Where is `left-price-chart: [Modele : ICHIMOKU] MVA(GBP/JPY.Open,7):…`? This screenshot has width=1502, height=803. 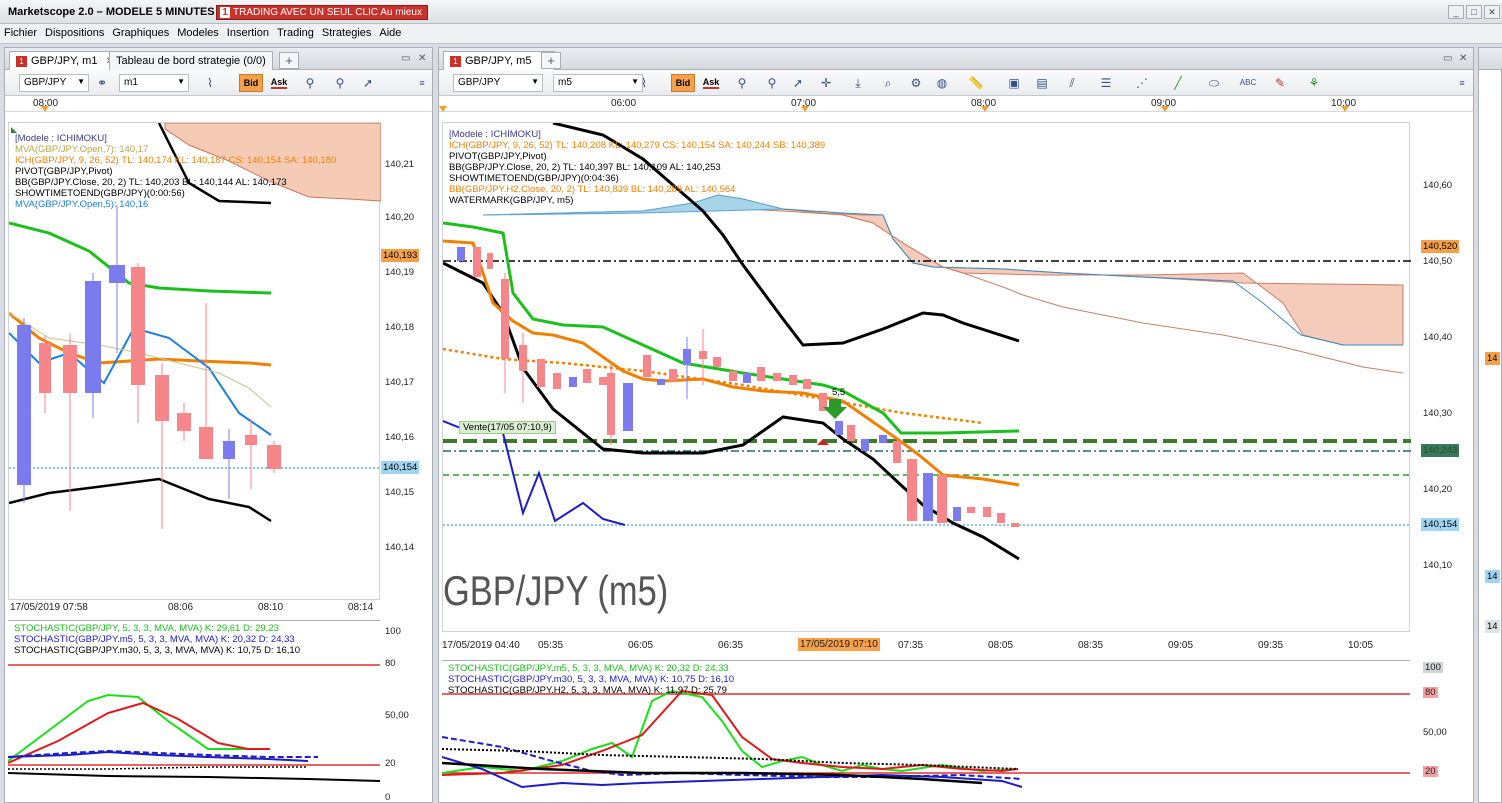 left-price-chart: [Modele : ICHIMOKU] MVA(GBP/JPY.Open,7):… is located at coordinates (194, 361).